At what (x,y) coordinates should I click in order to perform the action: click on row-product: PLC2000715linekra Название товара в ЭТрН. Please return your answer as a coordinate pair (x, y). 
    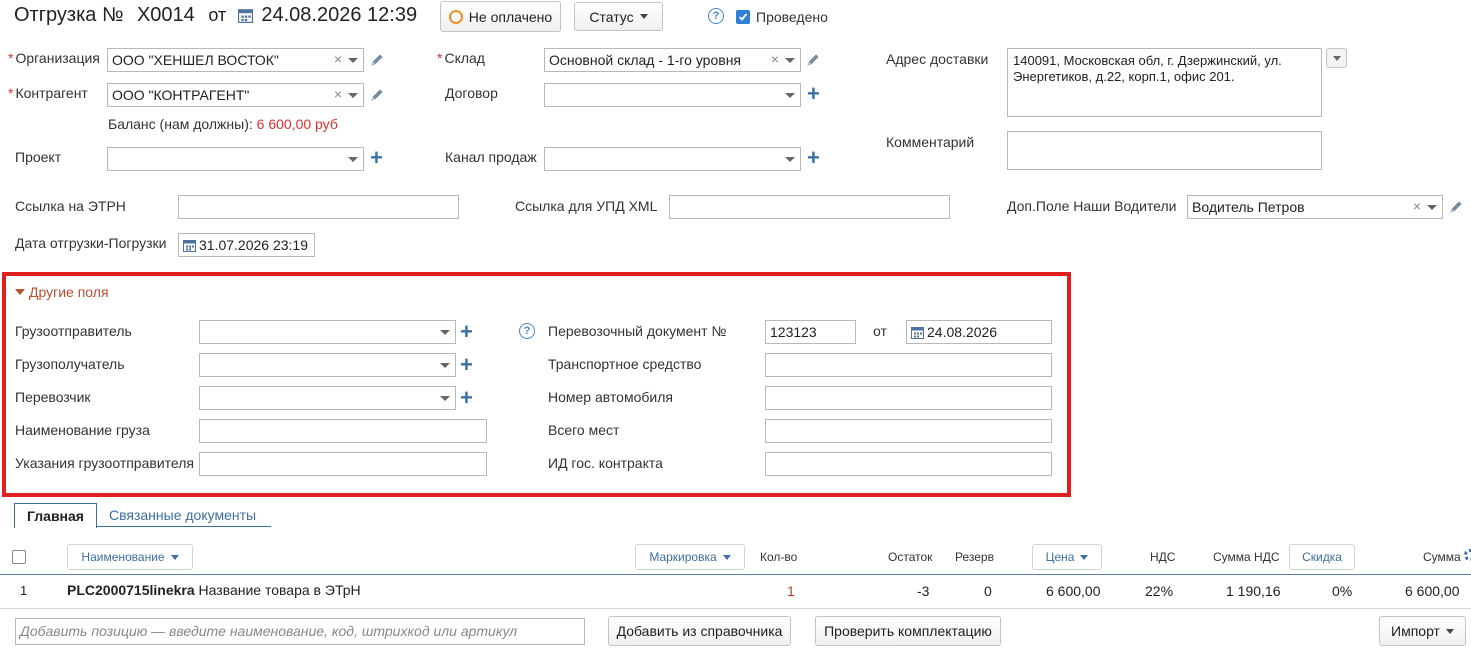
    Looking at the image, I should click on (214, 590).